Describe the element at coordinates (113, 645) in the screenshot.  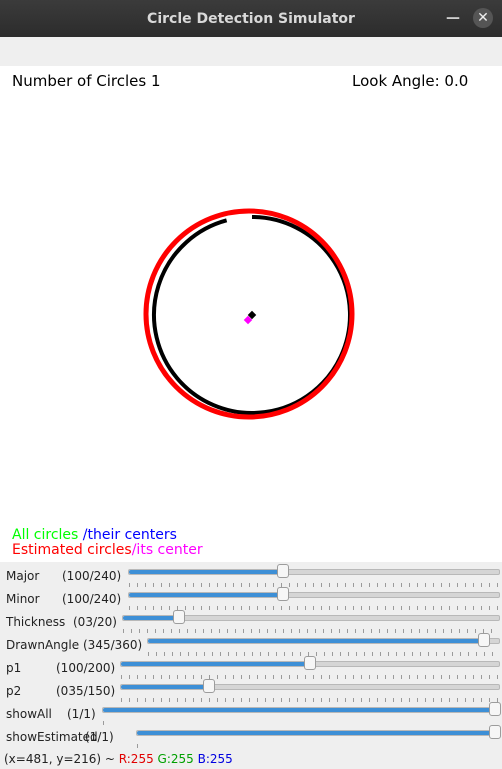
I see `slider-value: (345/360)` at that location.